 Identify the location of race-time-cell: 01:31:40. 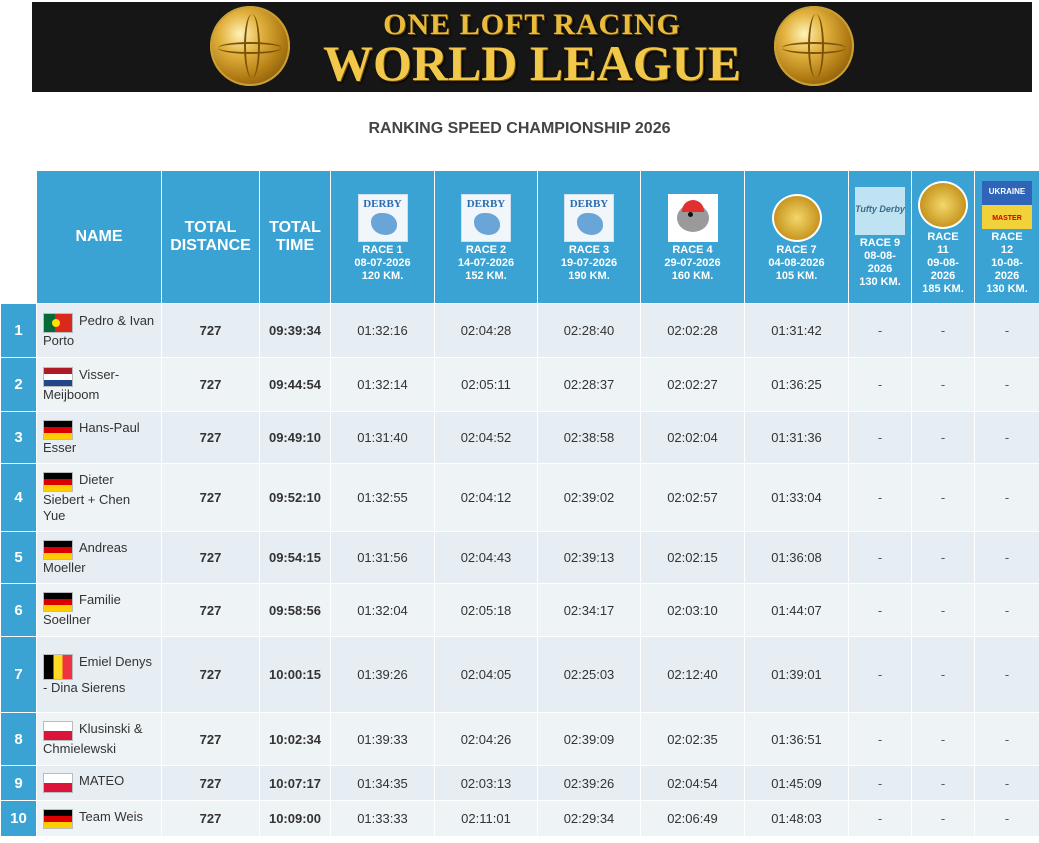
(382, 437).